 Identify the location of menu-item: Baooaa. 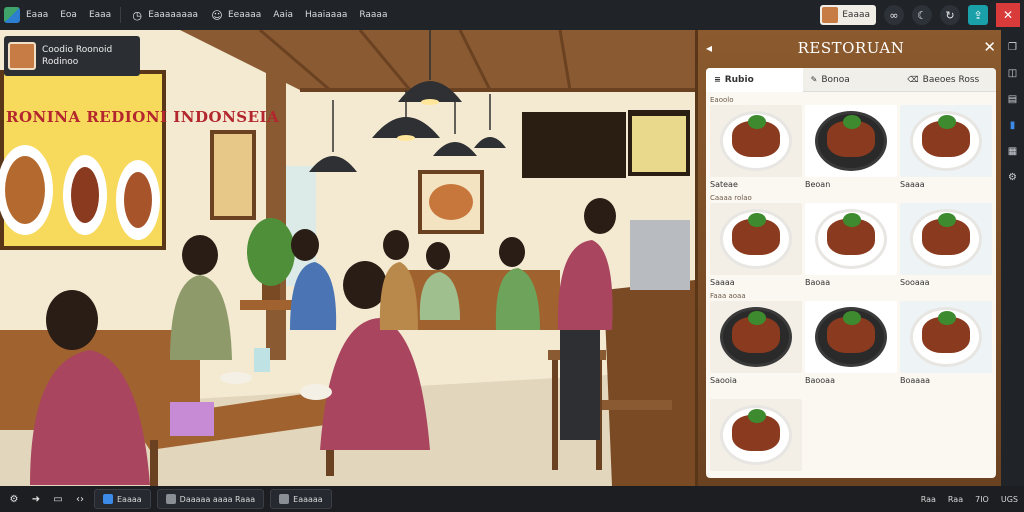
(851, 340).